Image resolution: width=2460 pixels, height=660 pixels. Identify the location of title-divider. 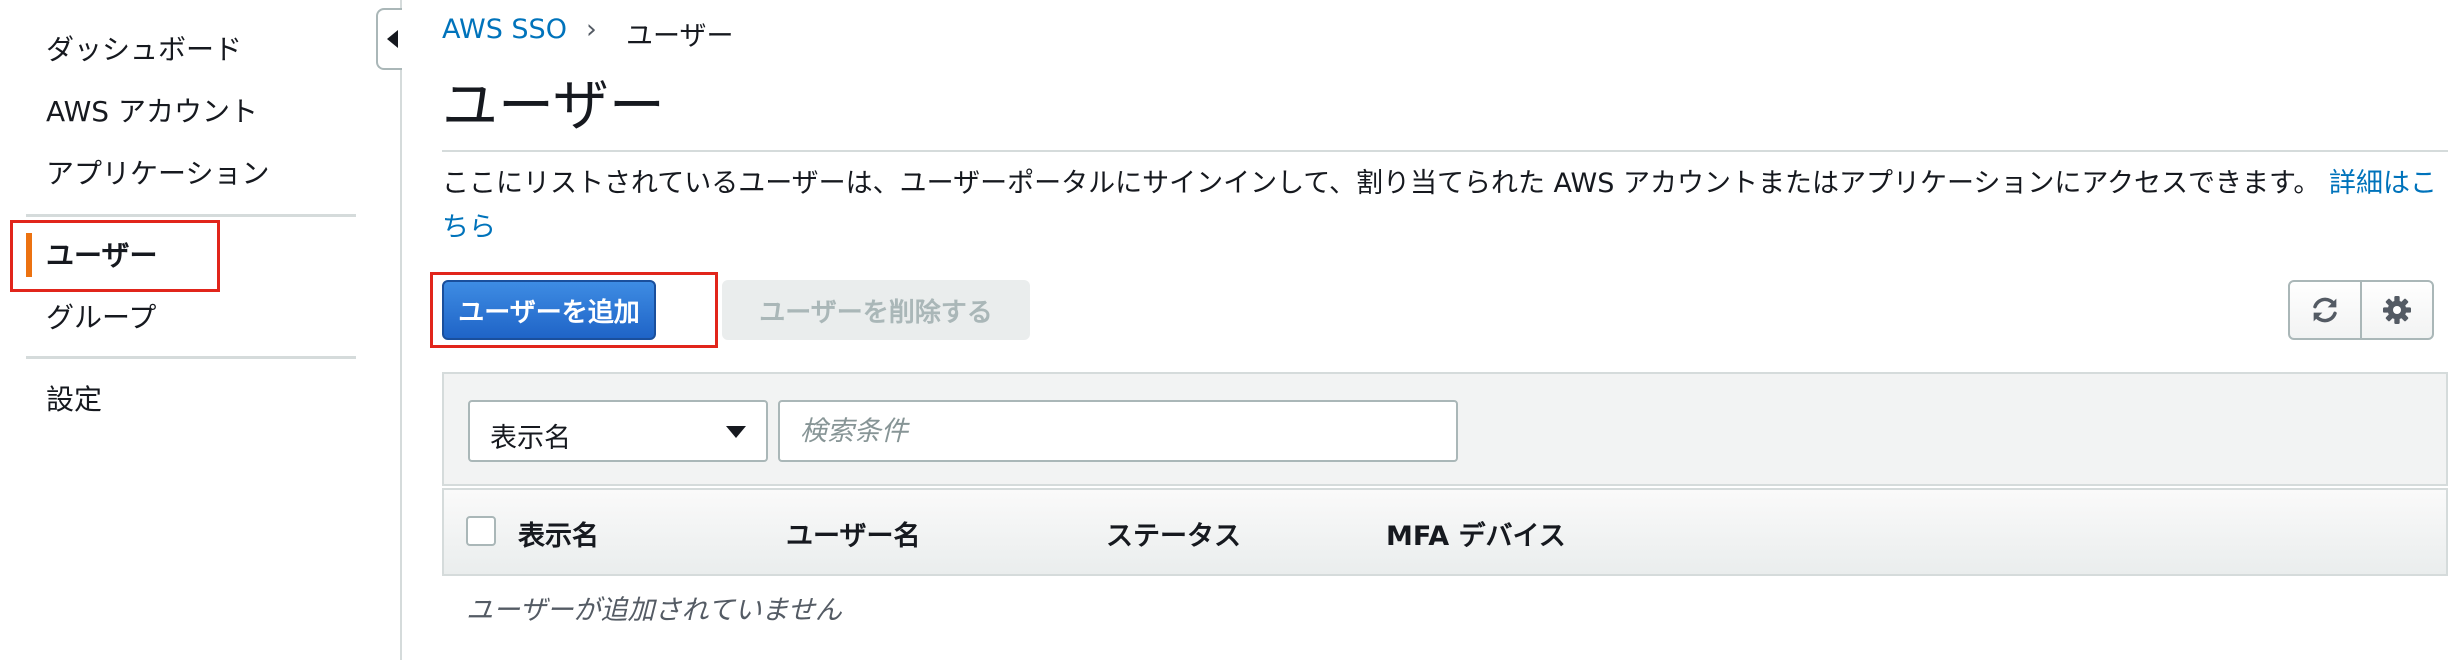
(1445, 151).